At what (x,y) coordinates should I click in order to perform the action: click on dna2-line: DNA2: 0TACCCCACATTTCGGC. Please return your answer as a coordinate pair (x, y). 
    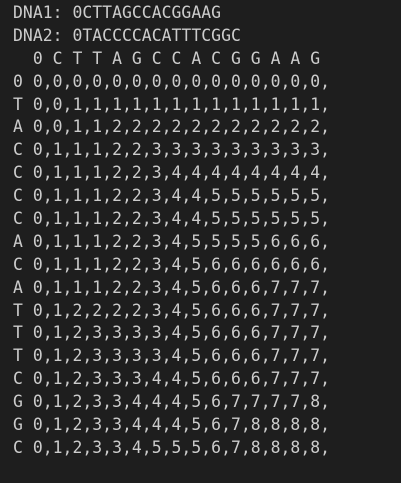
    Looking at the image, I should click on (127, 35).